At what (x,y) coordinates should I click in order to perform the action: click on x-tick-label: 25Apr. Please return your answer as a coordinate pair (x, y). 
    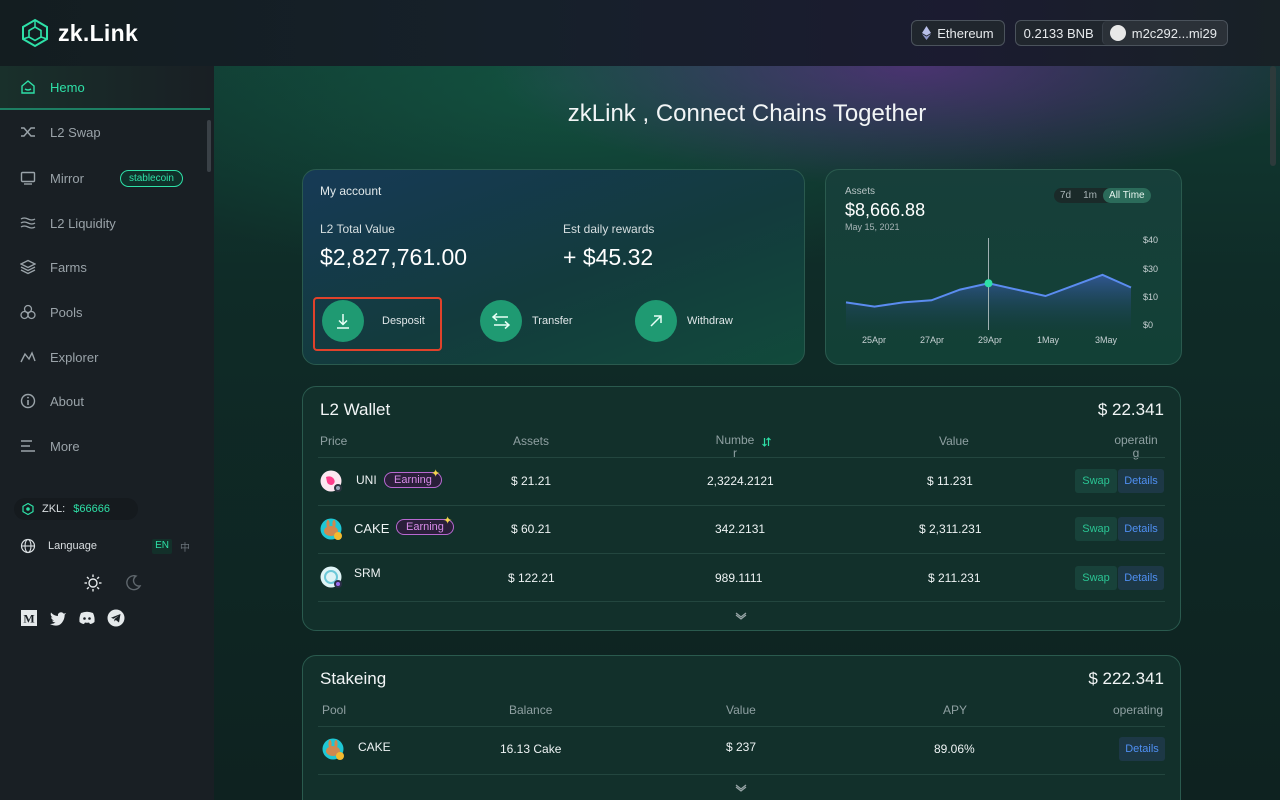
    Looking at the image, I should click on (874, 340).